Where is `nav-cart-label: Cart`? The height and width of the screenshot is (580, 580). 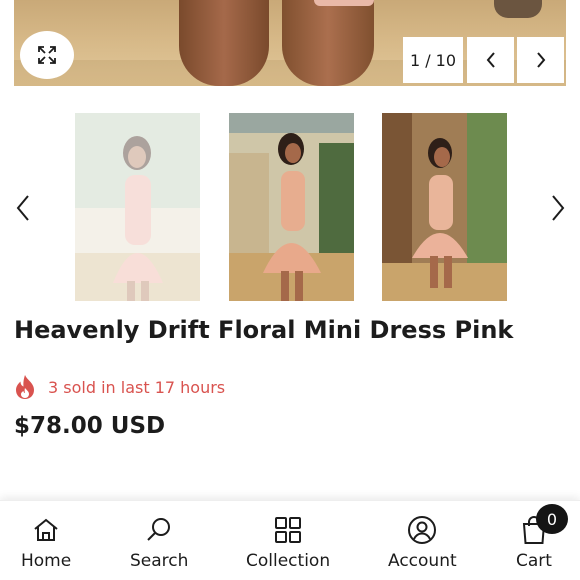 nav-cart-label: Cart is located at coordinates (534, 561).